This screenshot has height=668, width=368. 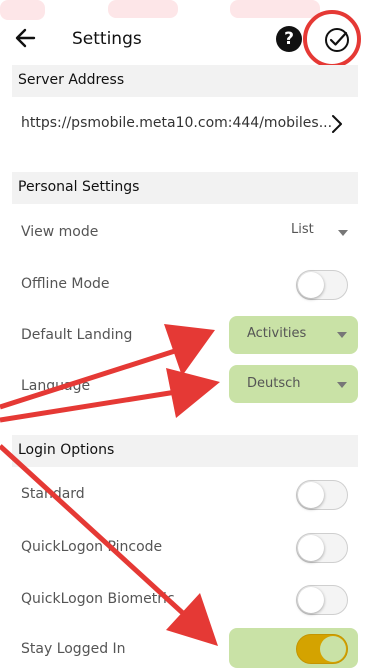 I want to click on section-title: Login Options, so click(x=66, y=450).